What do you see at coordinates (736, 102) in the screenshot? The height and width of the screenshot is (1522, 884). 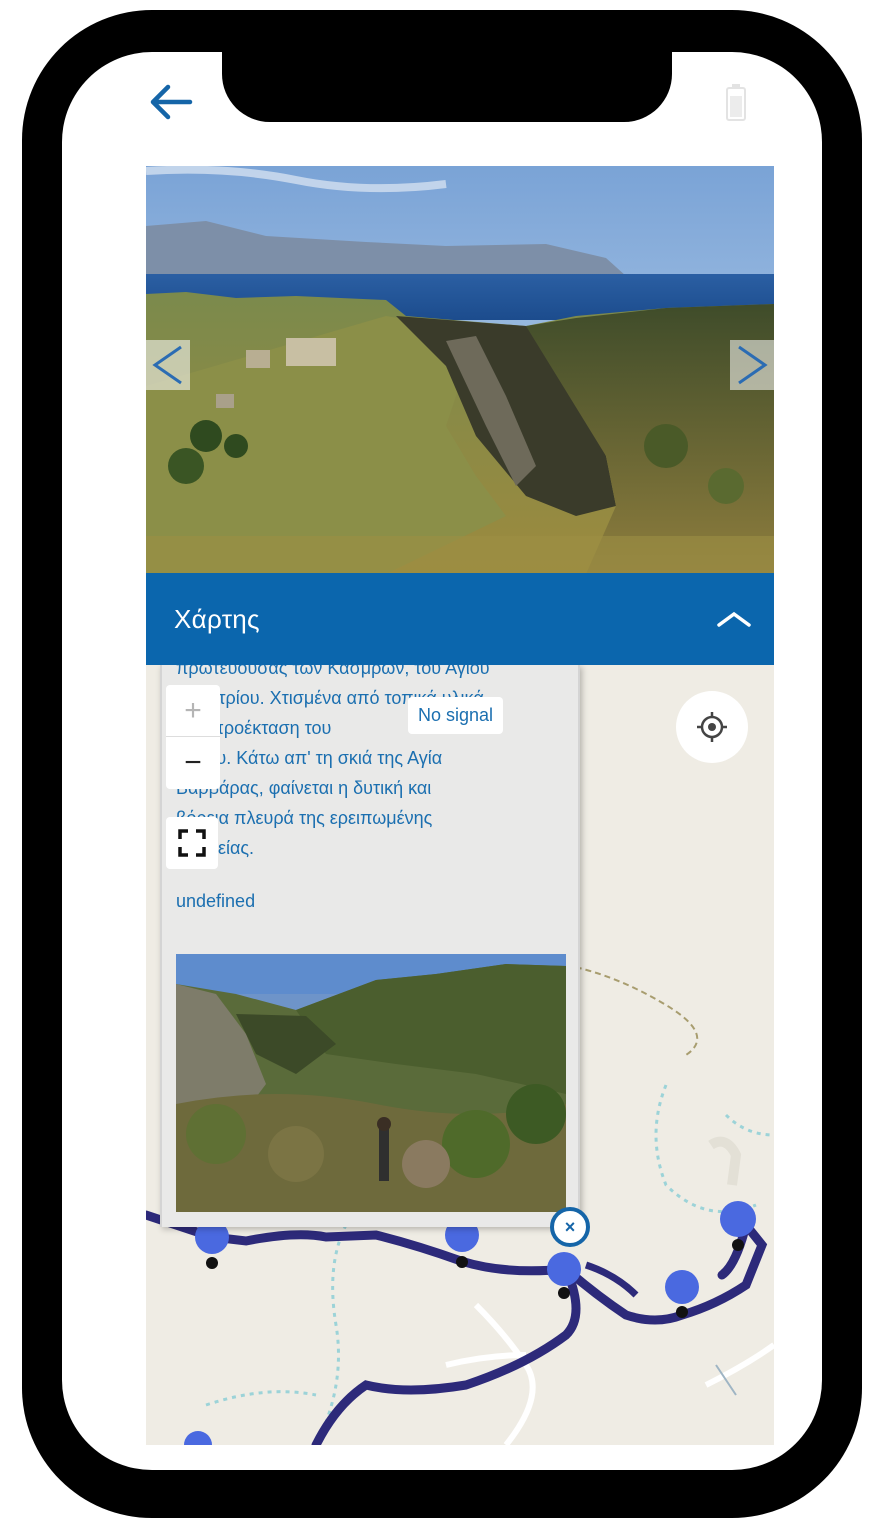 I see `battery-icon` at bounding box center [736, 102].